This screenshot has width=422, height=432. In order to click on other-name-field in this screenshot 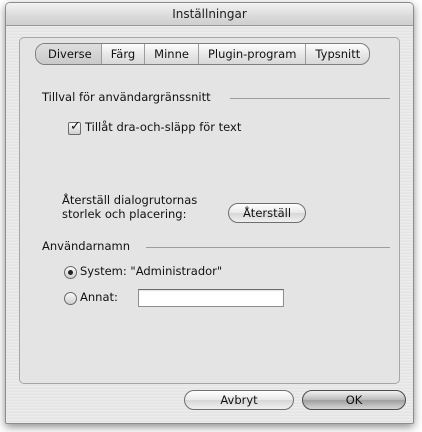, I will do `click(211, 298)`.